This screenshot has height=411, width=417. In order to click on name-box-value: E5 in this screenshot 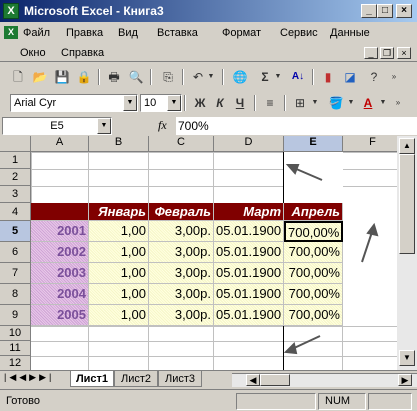, I will do `click(57, 126)`.